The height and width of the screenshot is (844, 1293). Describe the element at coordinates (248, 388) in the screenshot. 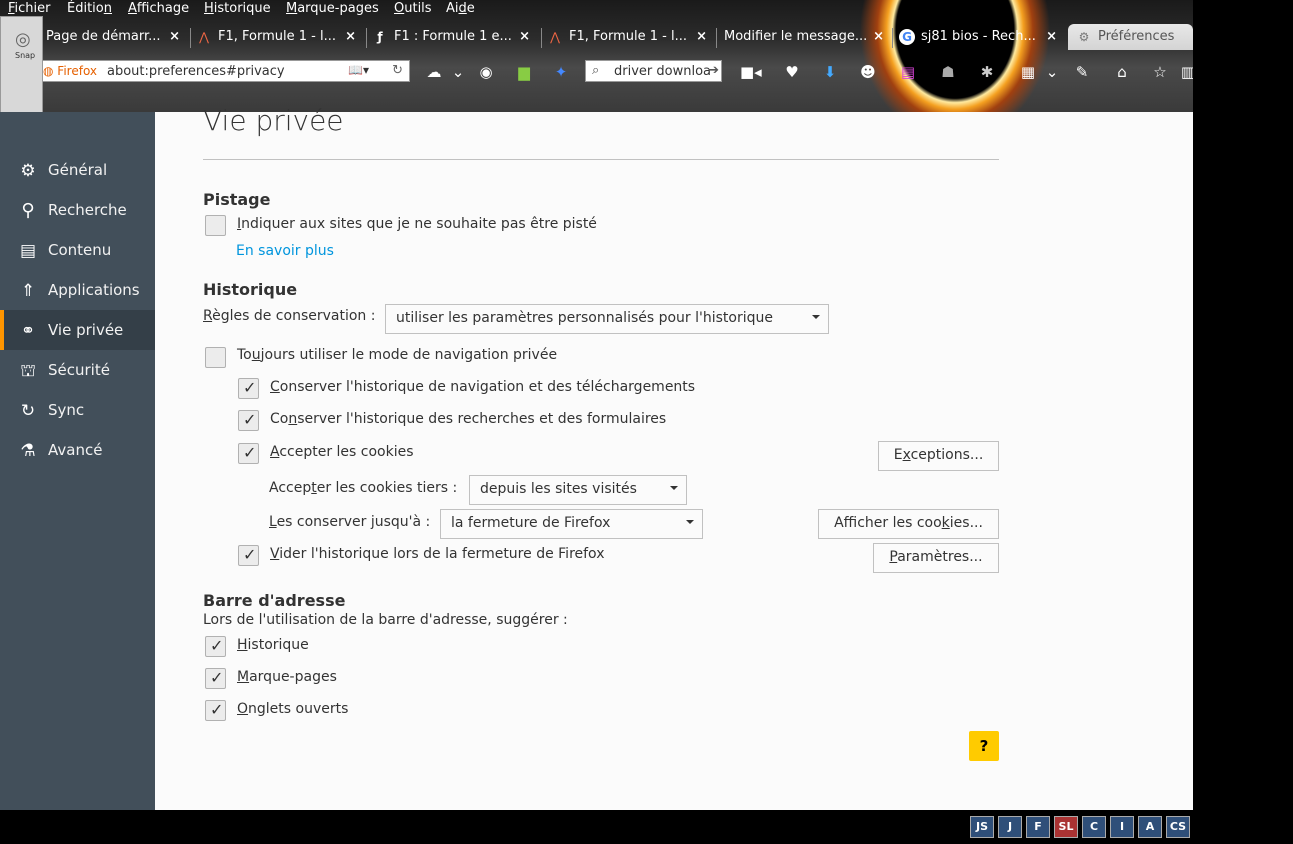

I see `keep-browsing-history-checkbox` at that location.